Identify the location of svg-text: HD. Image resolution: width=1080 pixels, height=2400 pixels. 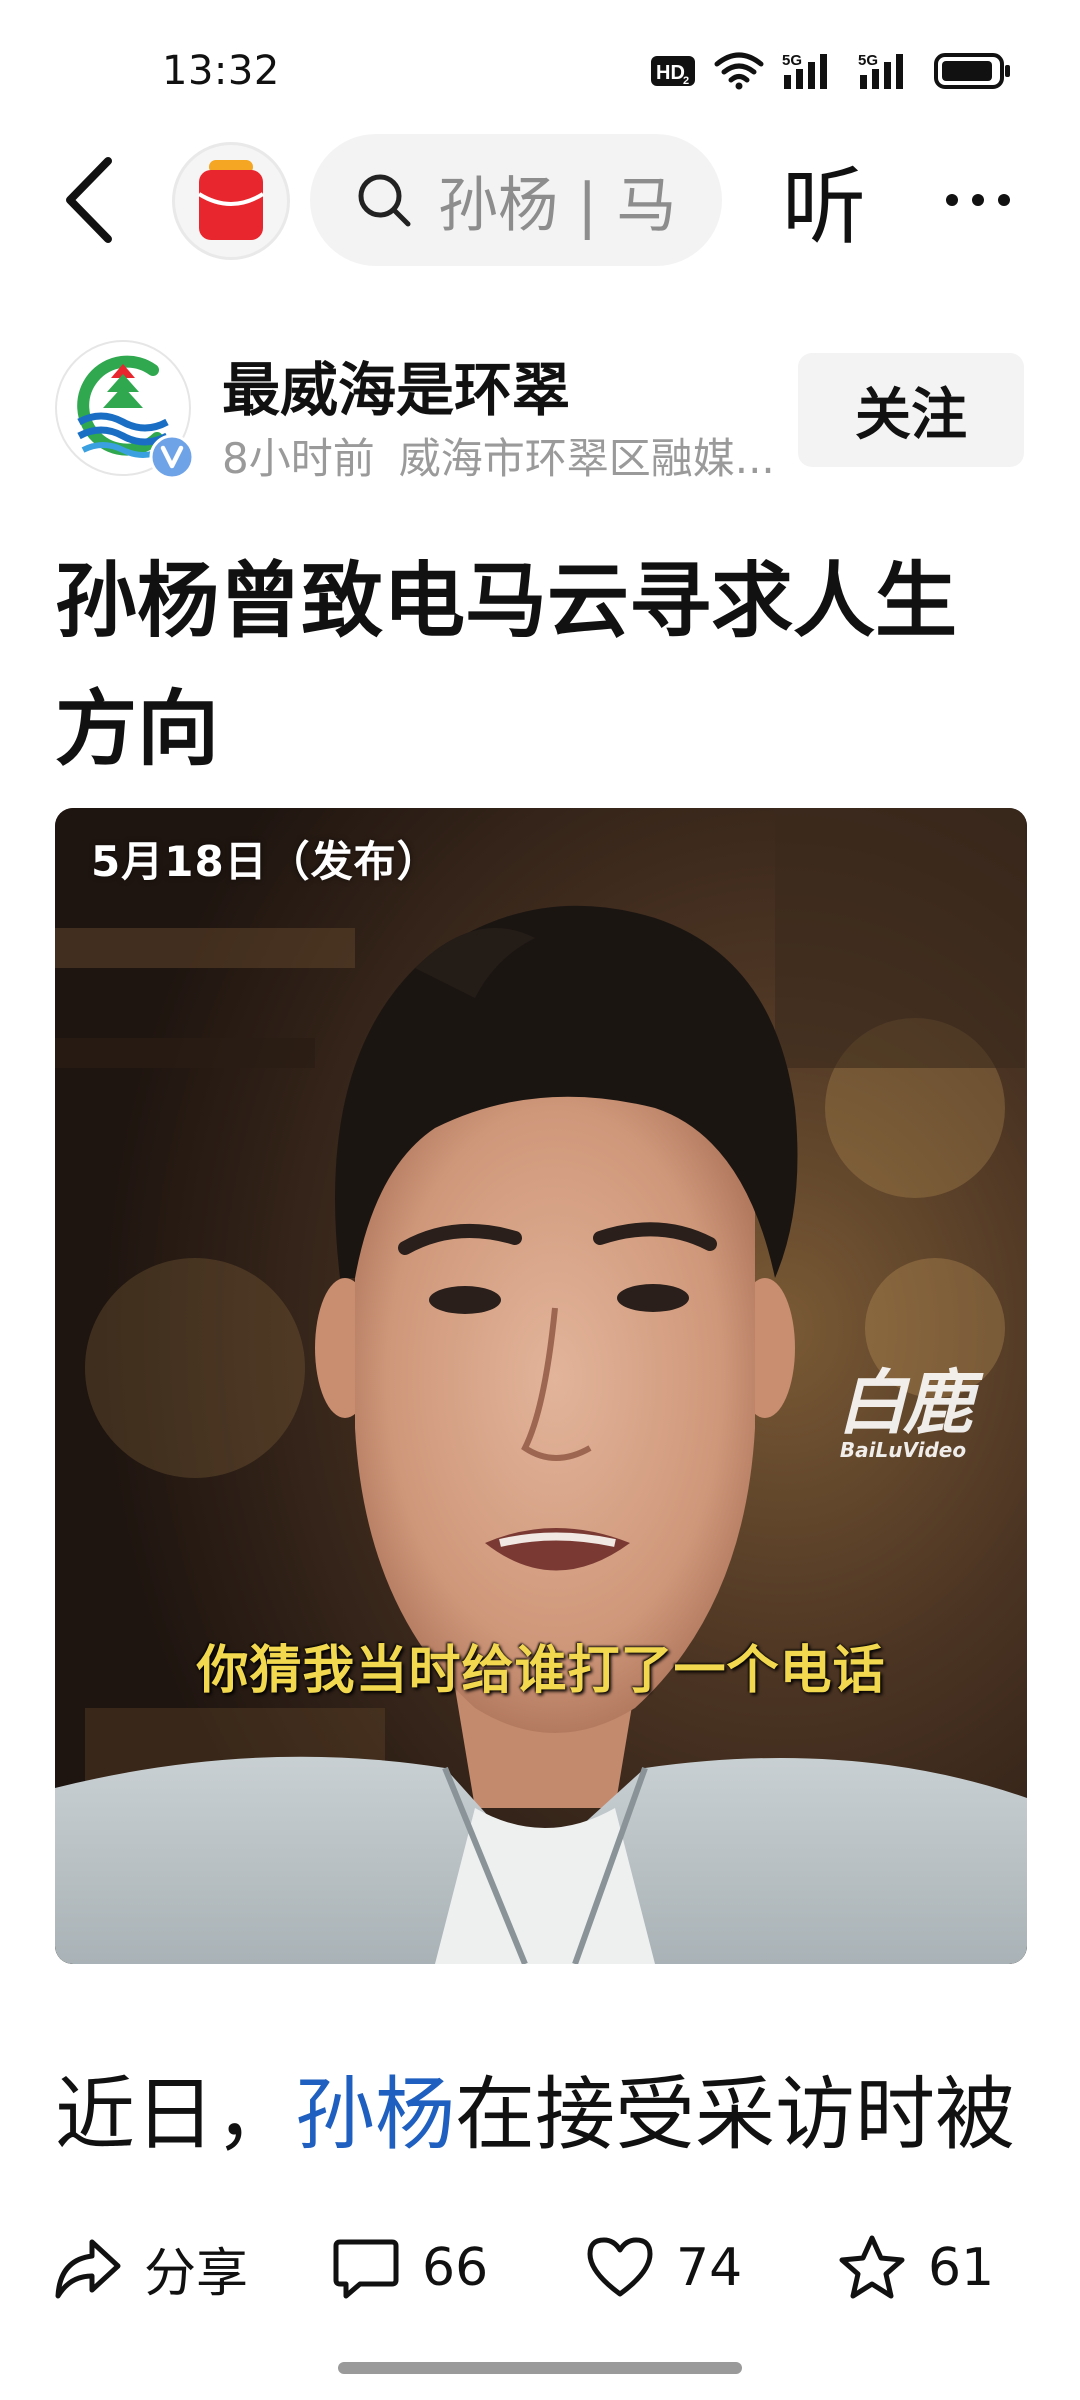
(670, 73).